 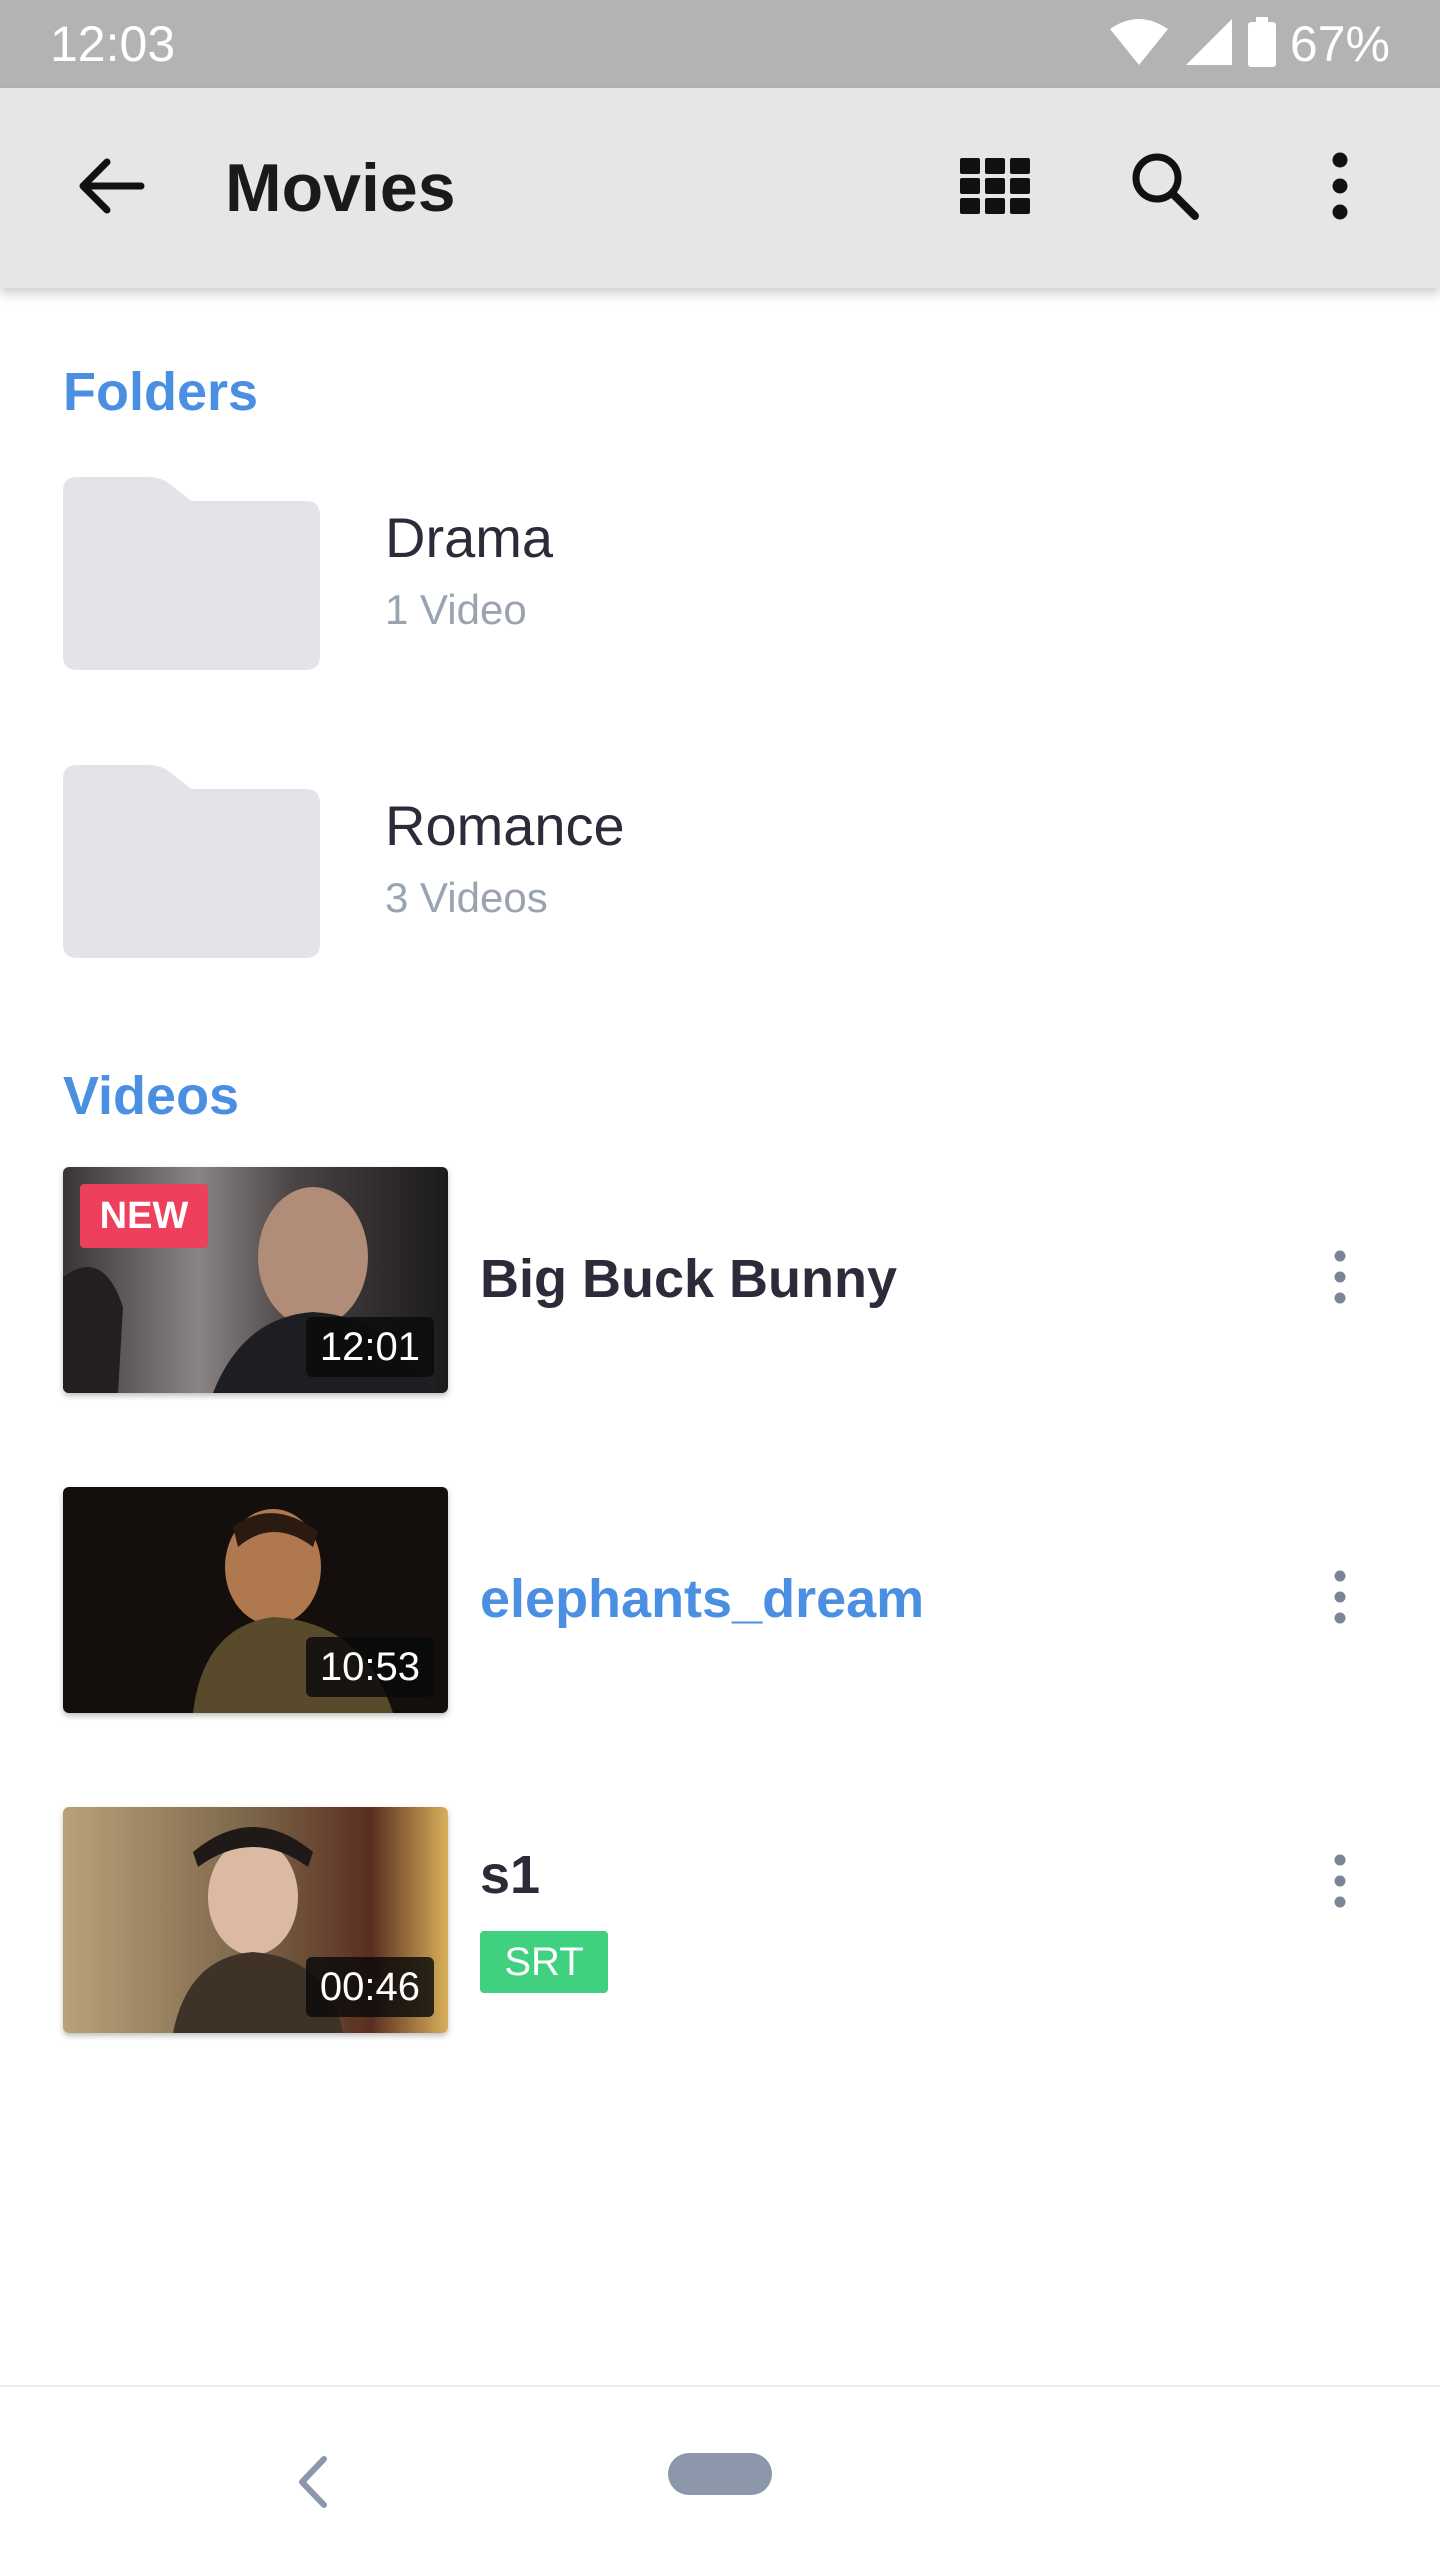 I want to click on folder-name: Drama, so click(x=469, y=537).